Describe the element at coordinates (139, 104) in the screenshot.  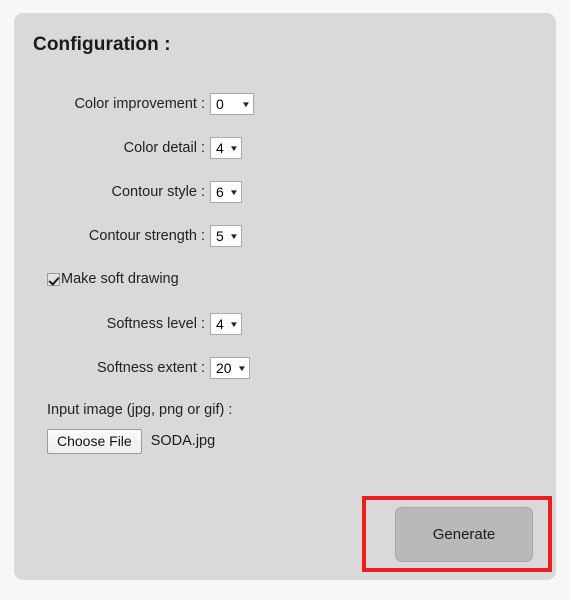
I see `setting-label: Color improvement :` at that location.